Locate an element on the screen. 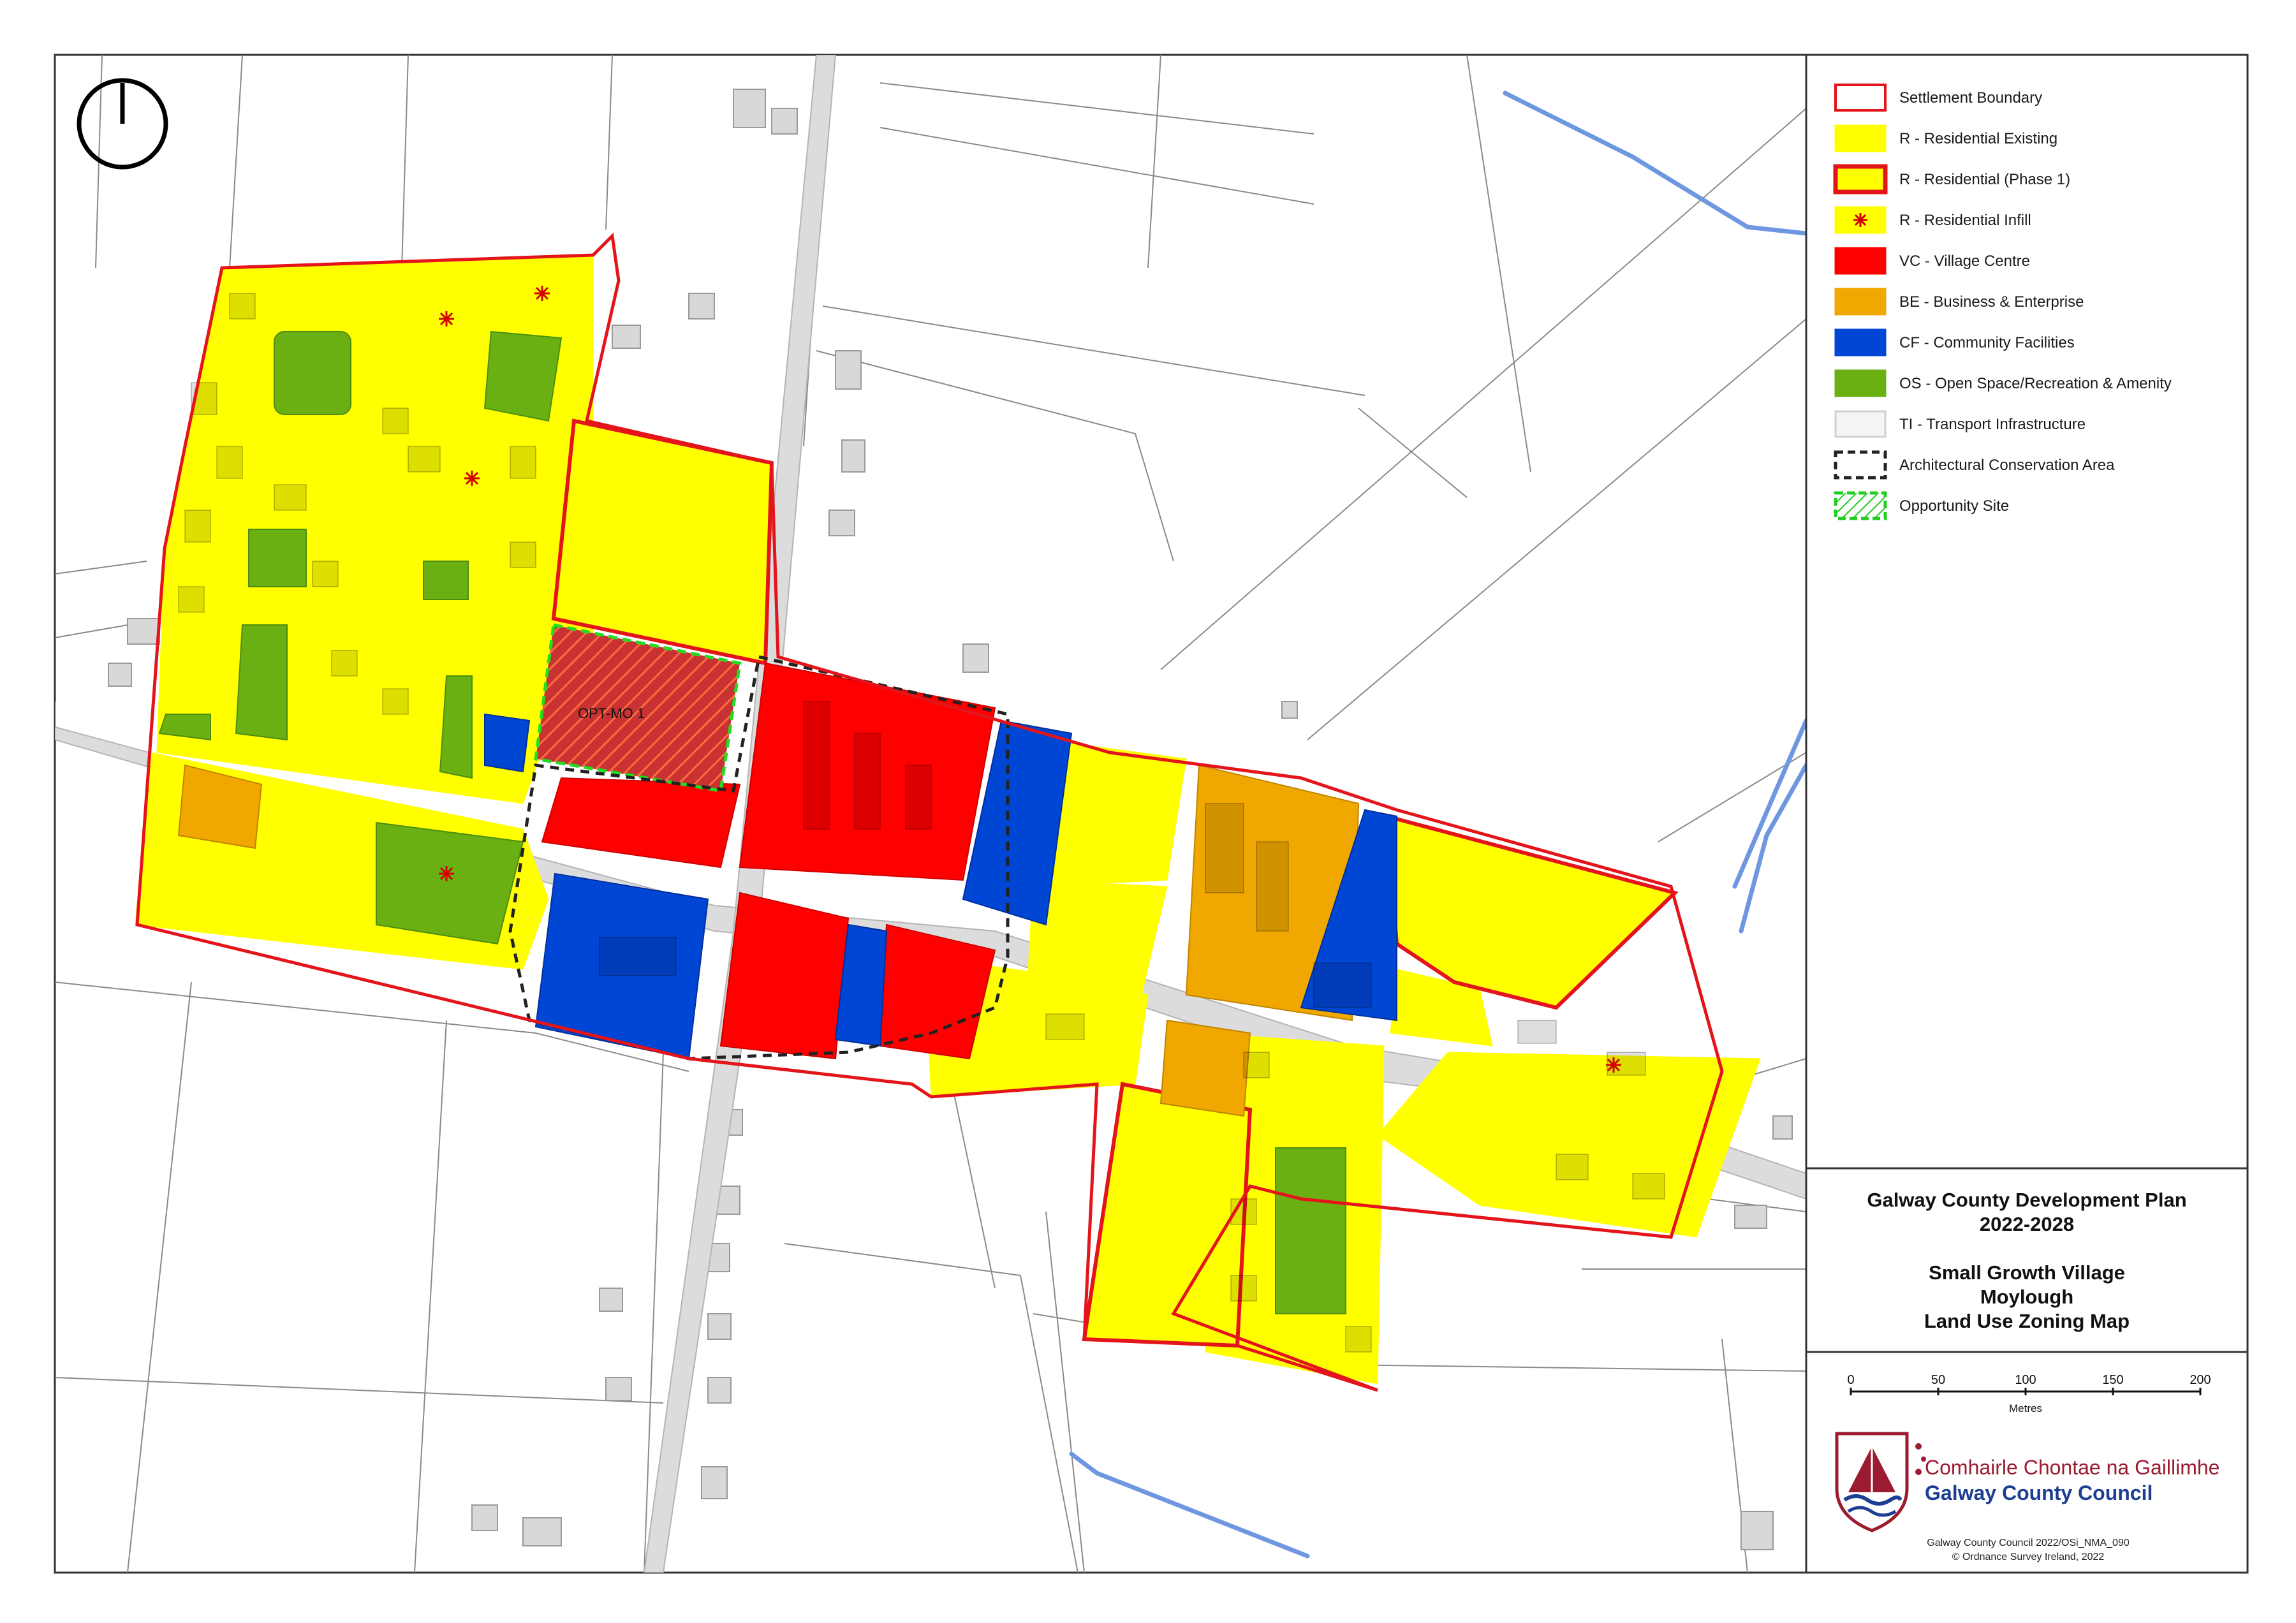  legend-label: Architectural Conservation Area is located at coordinates (2007, 465).